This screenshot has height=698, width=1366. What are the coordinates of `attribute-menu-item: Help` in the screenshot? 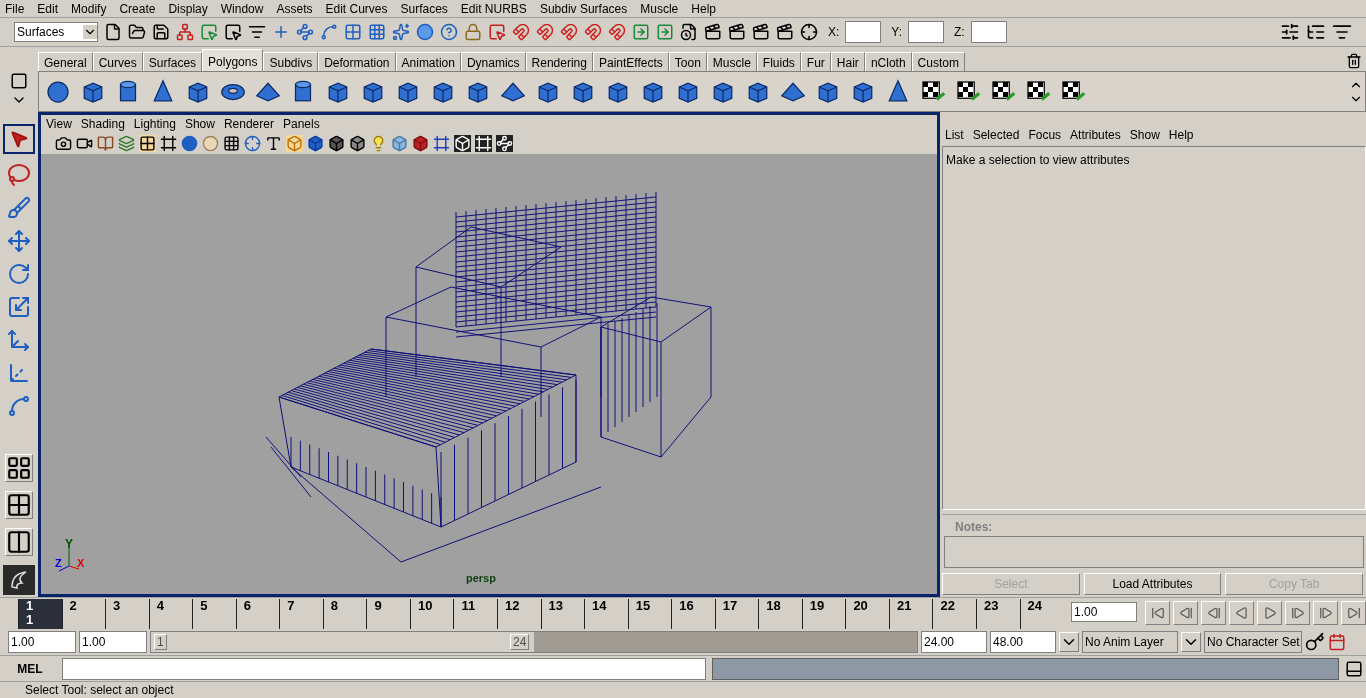 It's located at (1181, 135).